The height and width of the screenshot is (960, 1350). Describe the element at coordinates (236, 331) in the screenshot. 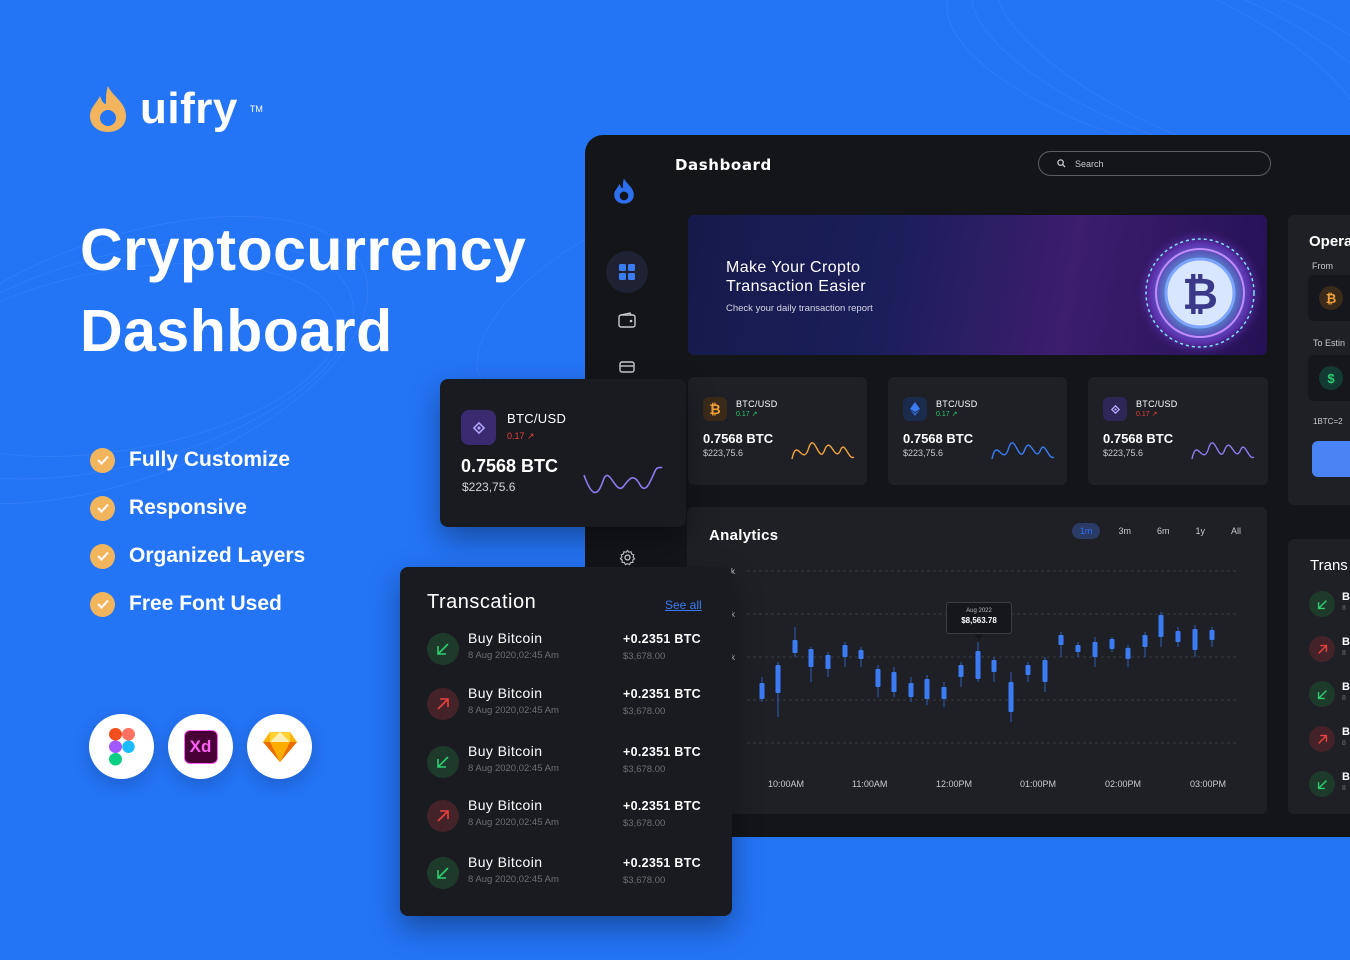

I see `headline-line-2: Dashboard` at that location.